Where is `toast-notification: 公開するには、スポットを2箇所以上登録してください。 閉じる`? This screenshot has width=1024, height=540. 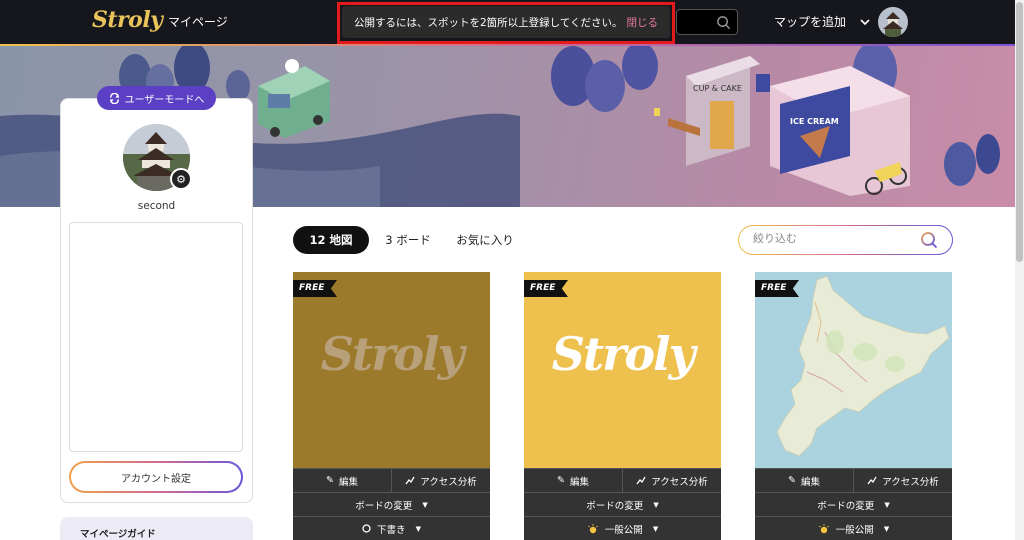 toast-notification: 公開するには、スポットを2箇所以上登録してください。 閉じる is located at coordinates (506, 22).